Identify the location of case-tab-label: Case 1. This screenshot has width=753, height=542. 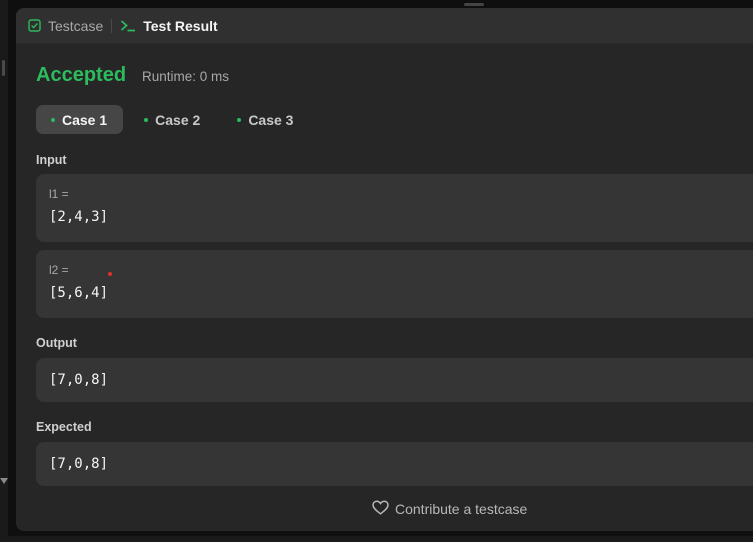
(85, 119).